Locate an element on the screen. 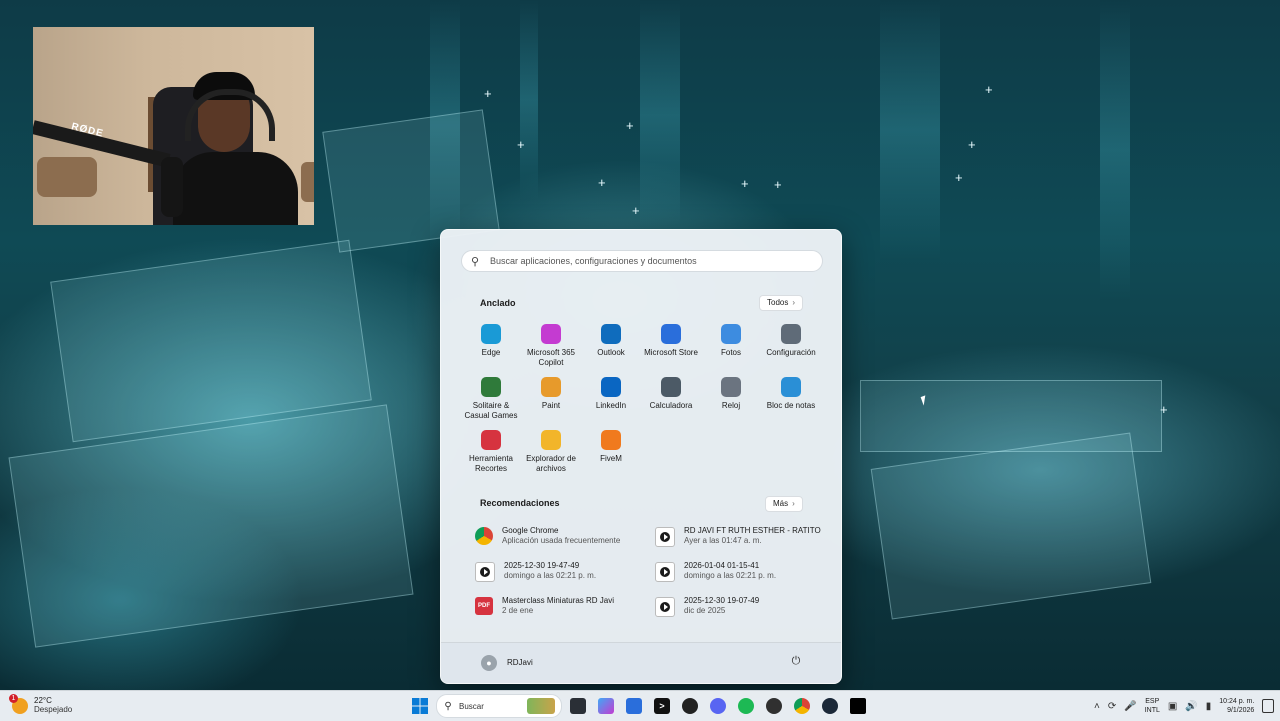 The image size is (1280, 721). all-apps-button: Todos › is located at coordinates (781, 303).